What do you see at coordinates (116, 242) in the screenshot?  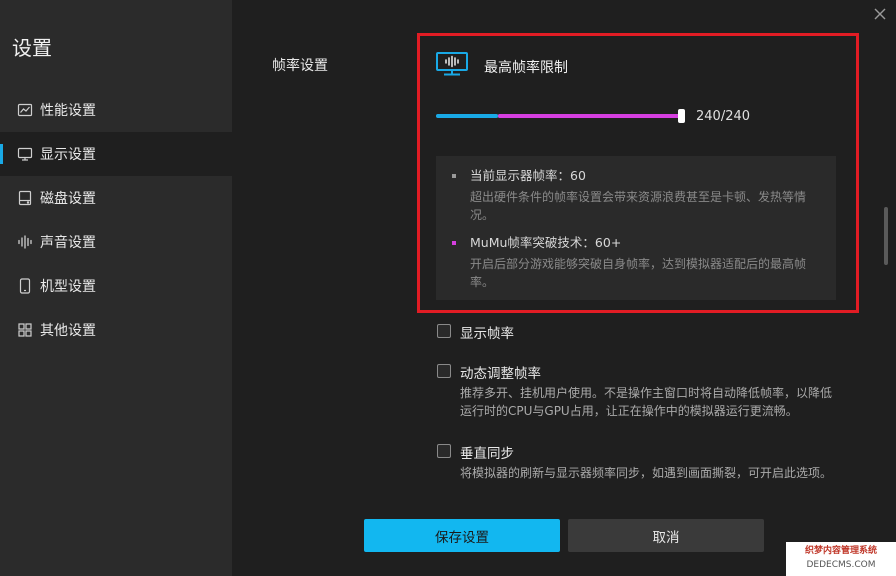 I see `sidebar-item-sound: 声音设置` at bounding box center [116, 242].